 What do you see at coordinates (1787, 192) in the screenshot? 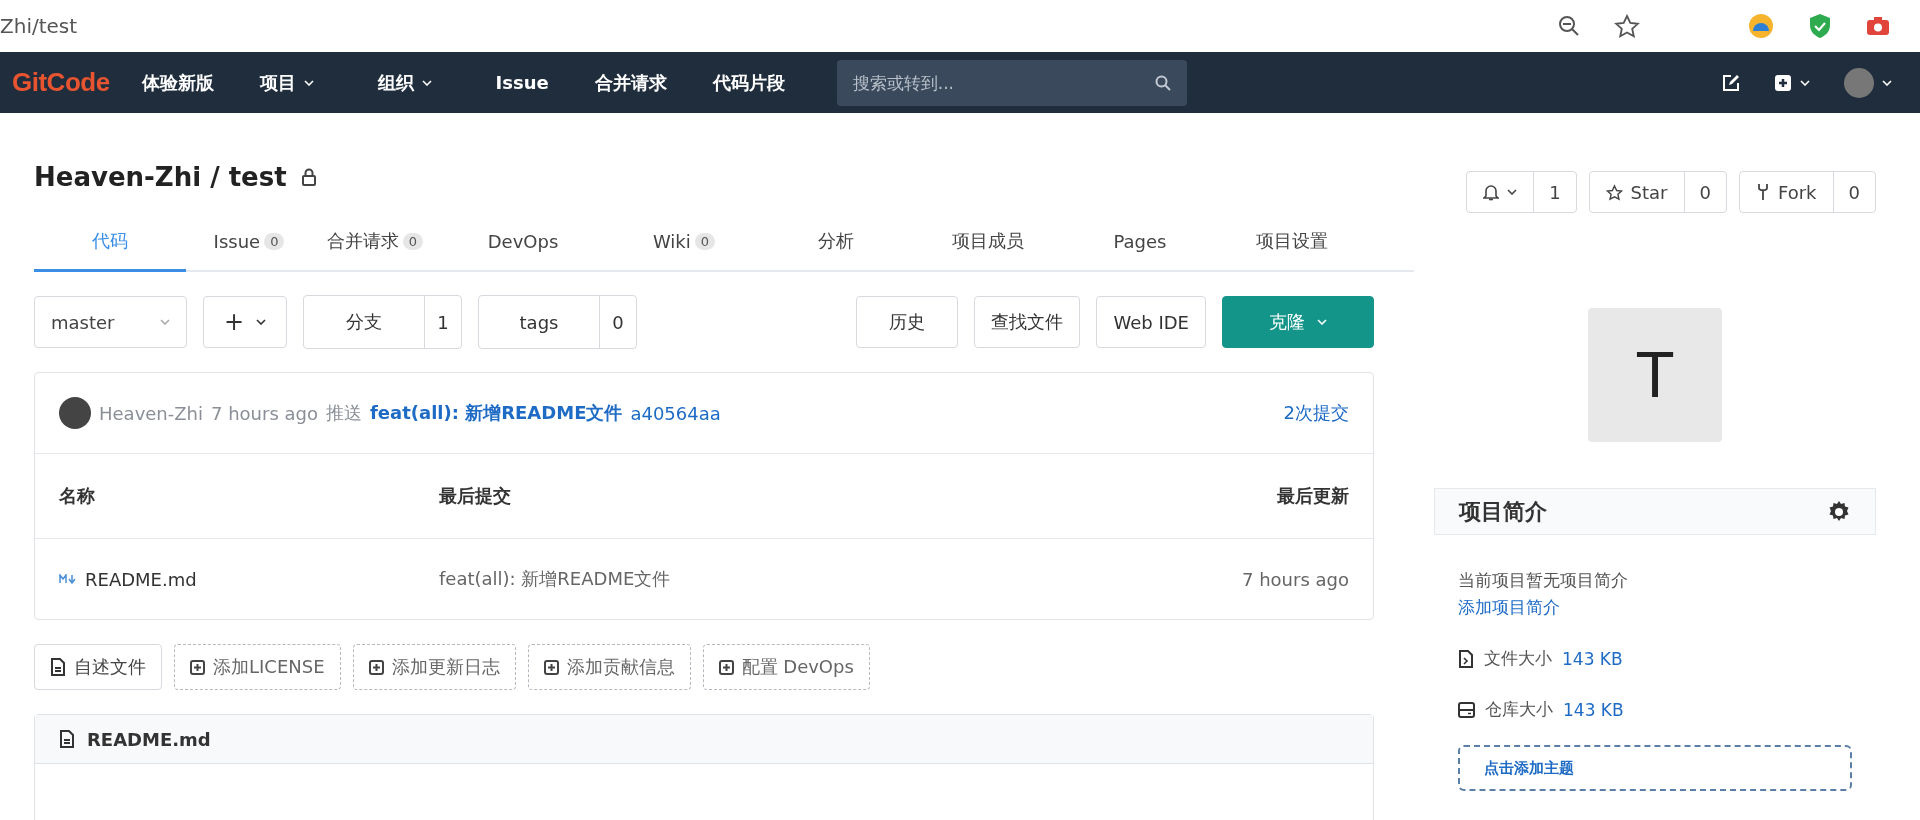
I see `fork-button: Fork` at bounding box center [1787, 192].